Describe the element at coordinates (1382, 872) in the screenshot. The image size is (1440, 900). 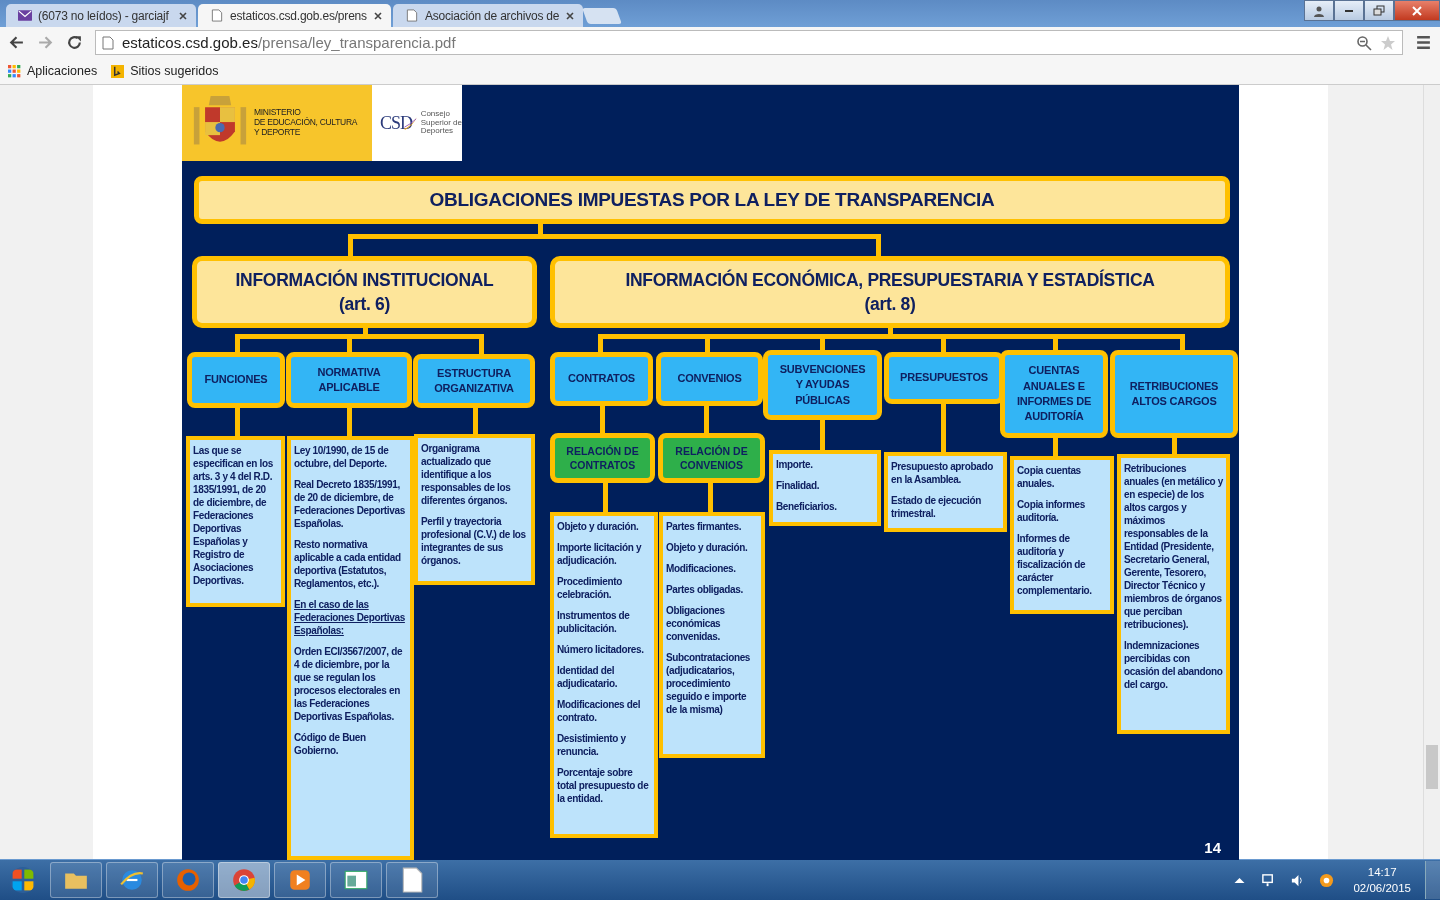
I see `clock-time: 14:17` at that location.